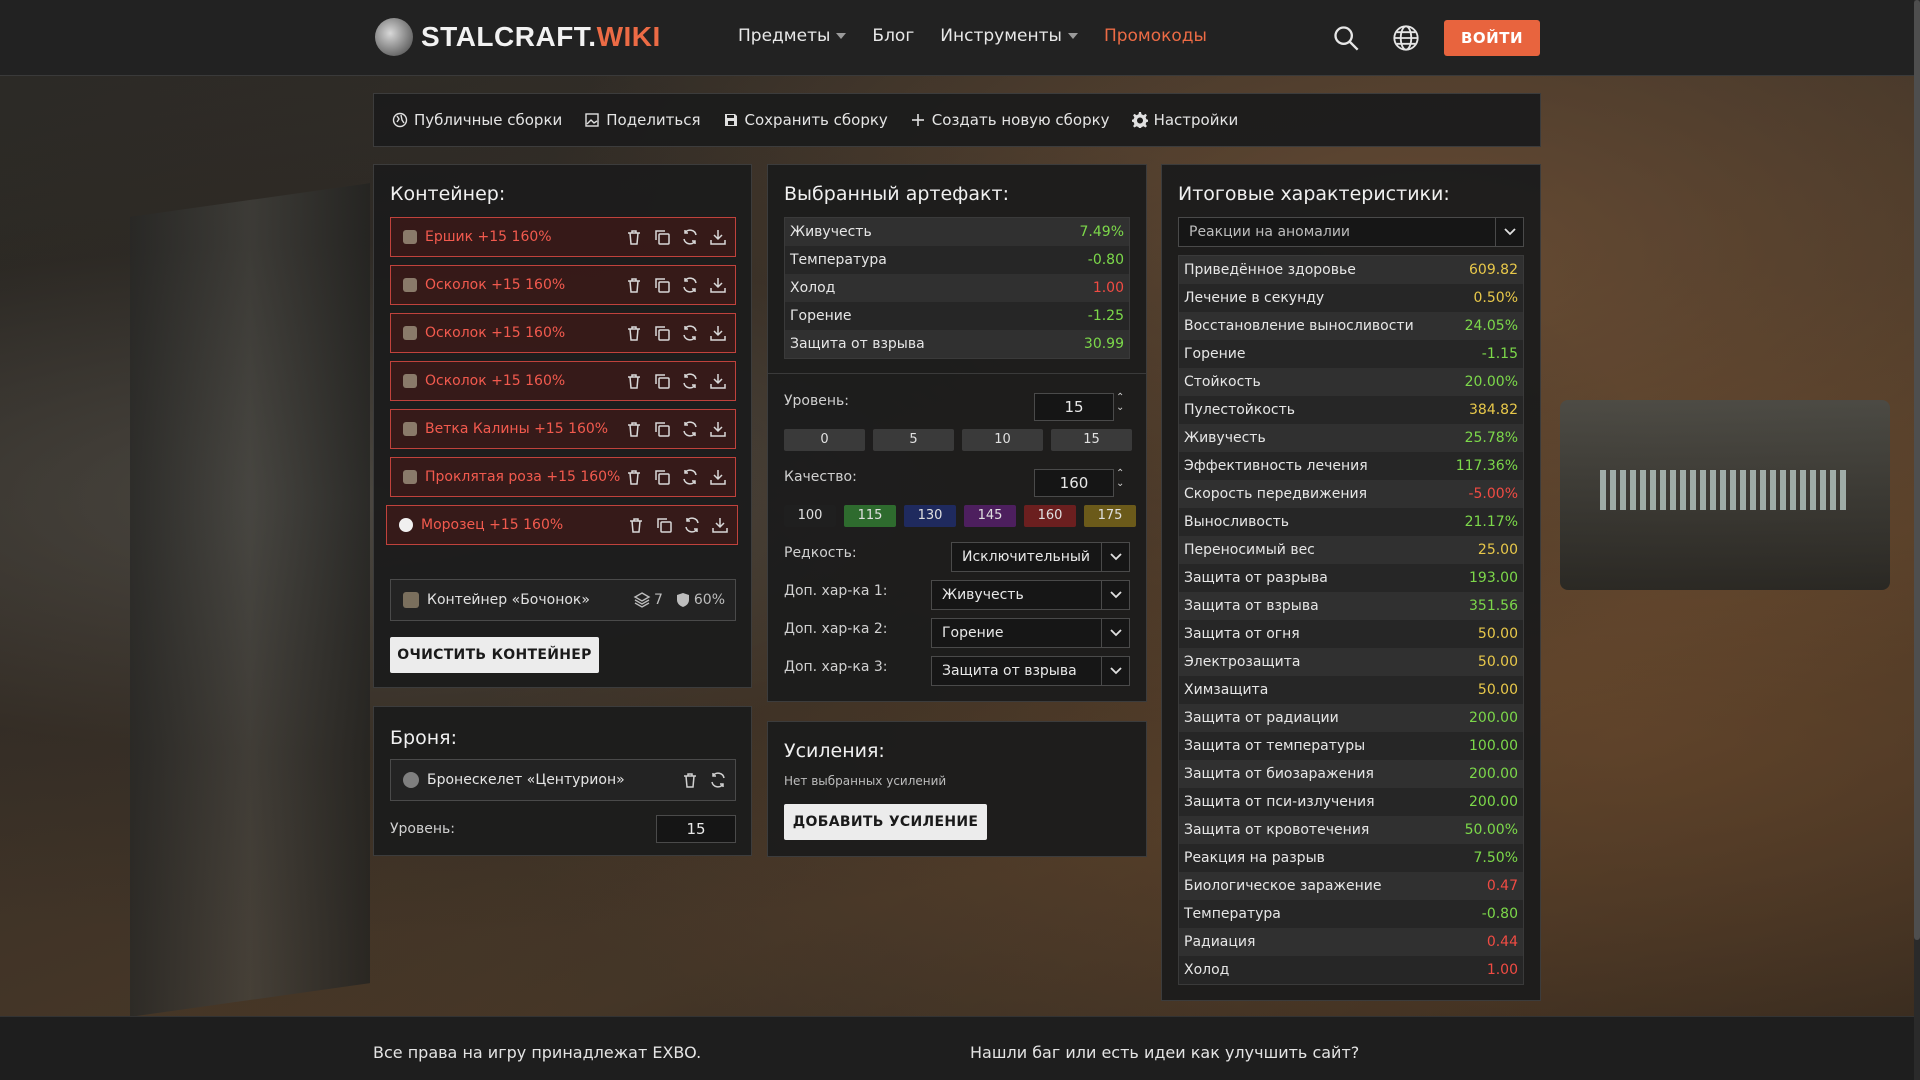  What do you see at coordinates (410, 429) in the screenshot?
I see `artifact-icon` at bounding box center [410, 429].